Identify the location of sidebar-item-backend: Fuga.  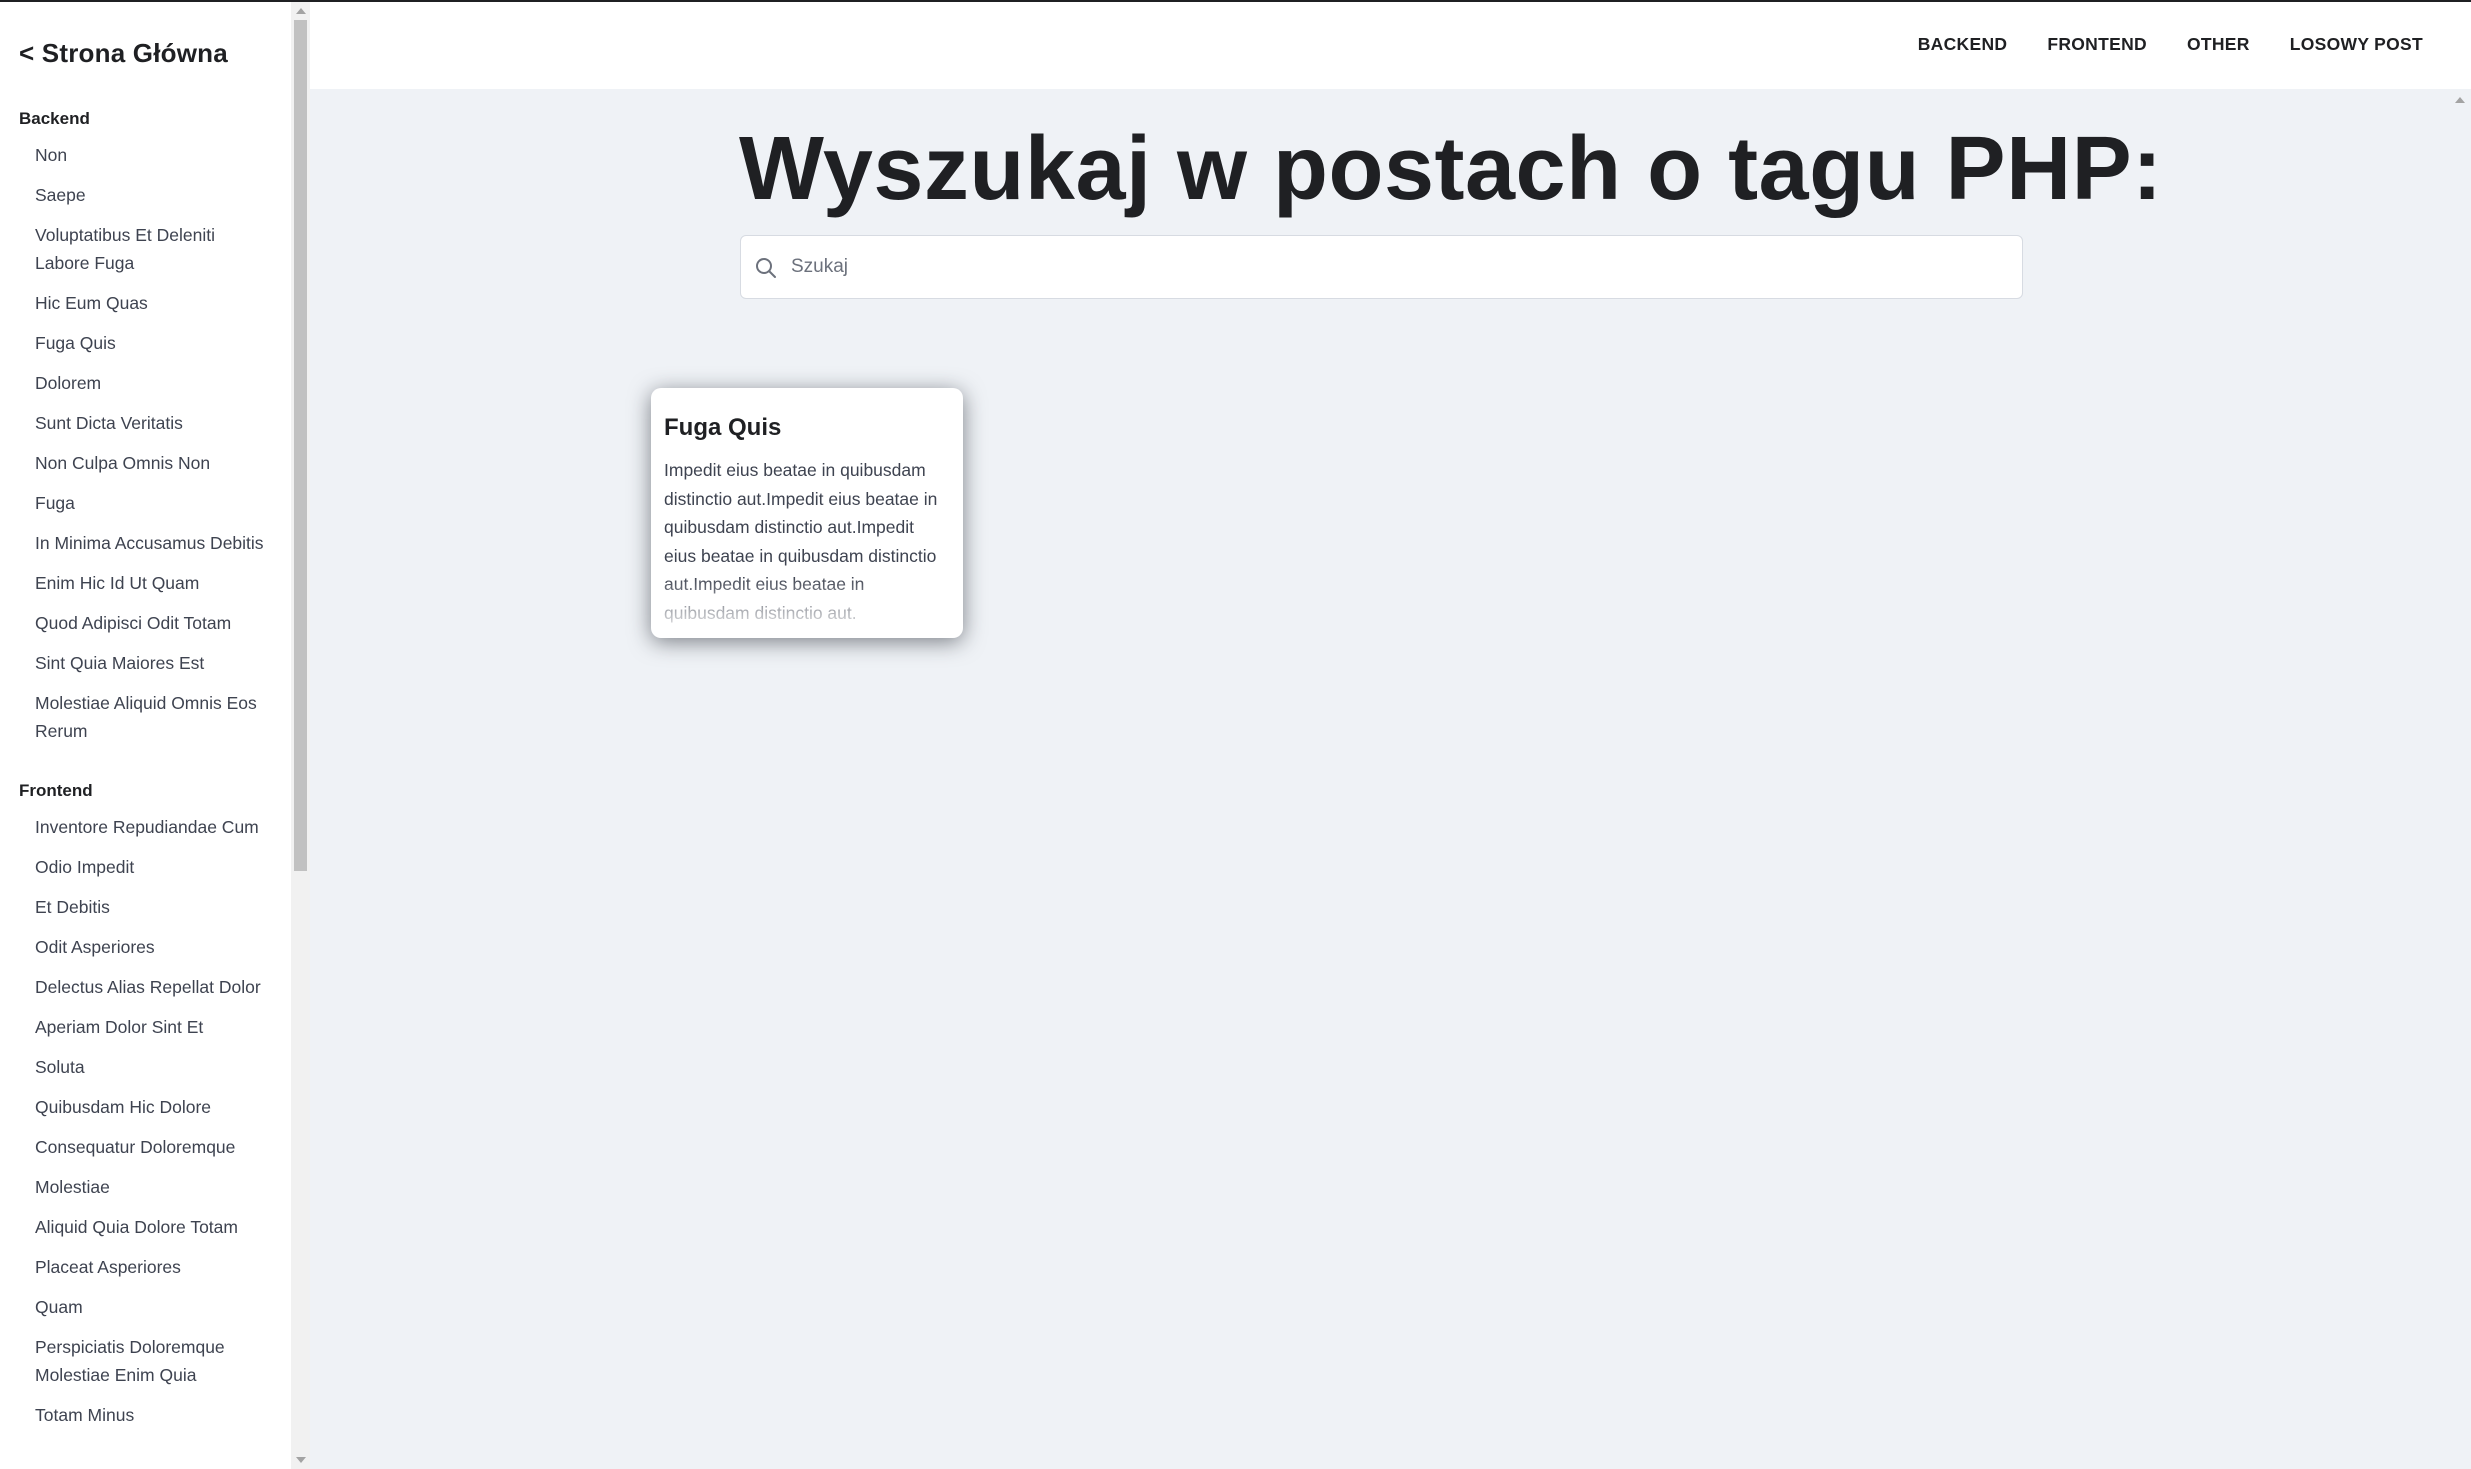
(152, 503).